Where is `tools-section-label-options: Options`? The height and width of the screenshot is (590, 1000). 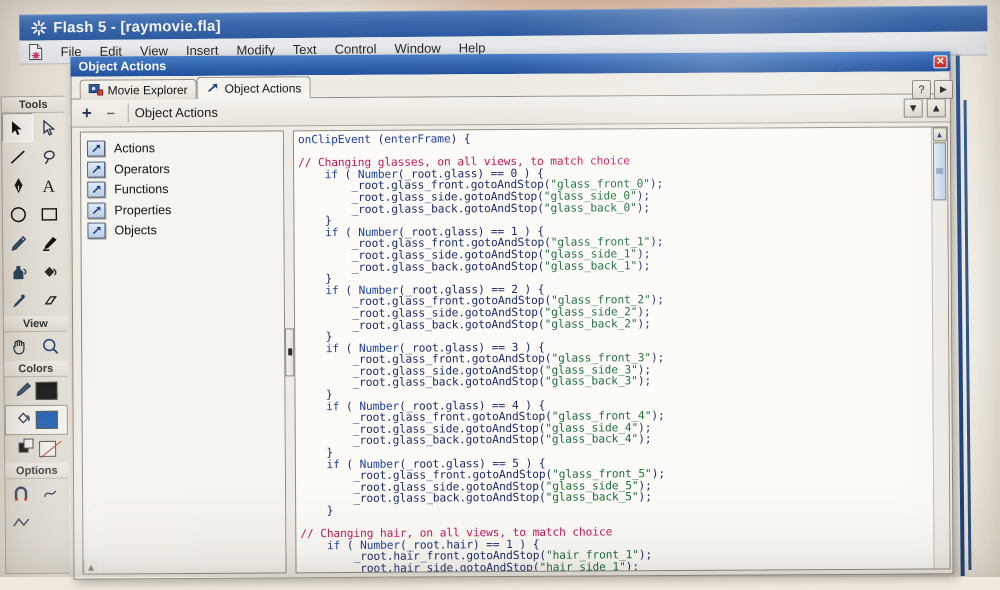 tools-section-label-options: Options is located at coordinates (37, 471).